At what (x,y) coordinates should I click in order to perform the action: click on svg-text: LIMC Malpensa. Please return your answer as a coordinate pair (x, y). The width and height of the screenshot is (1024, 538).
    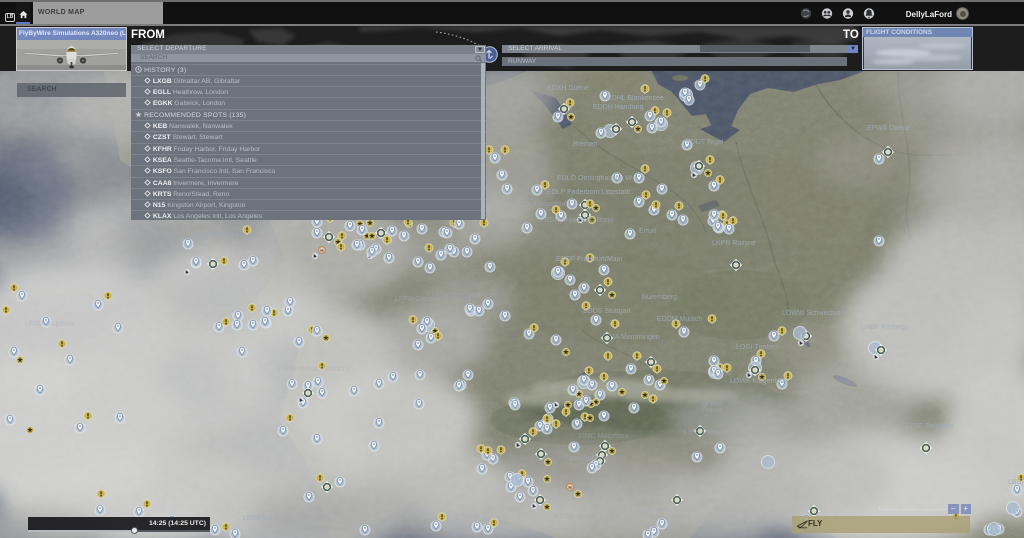
    Looking at the image, I should click on (603, 436).